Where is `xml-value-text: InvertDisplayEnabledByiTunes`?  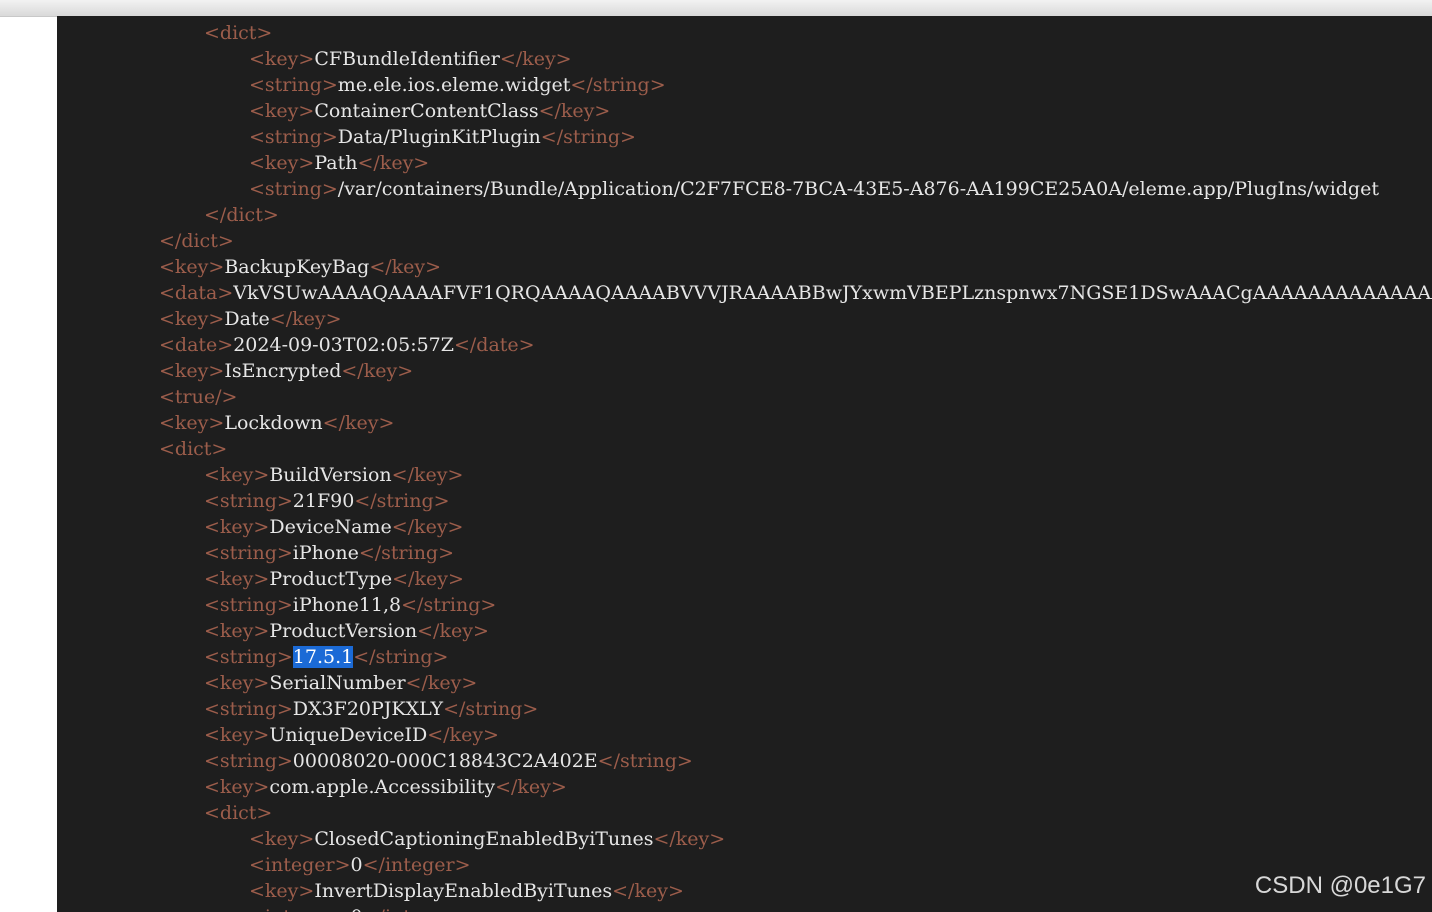
xml-value-text: InvertDisplayEnabledByiTunes is located at coordinates (463, 891).